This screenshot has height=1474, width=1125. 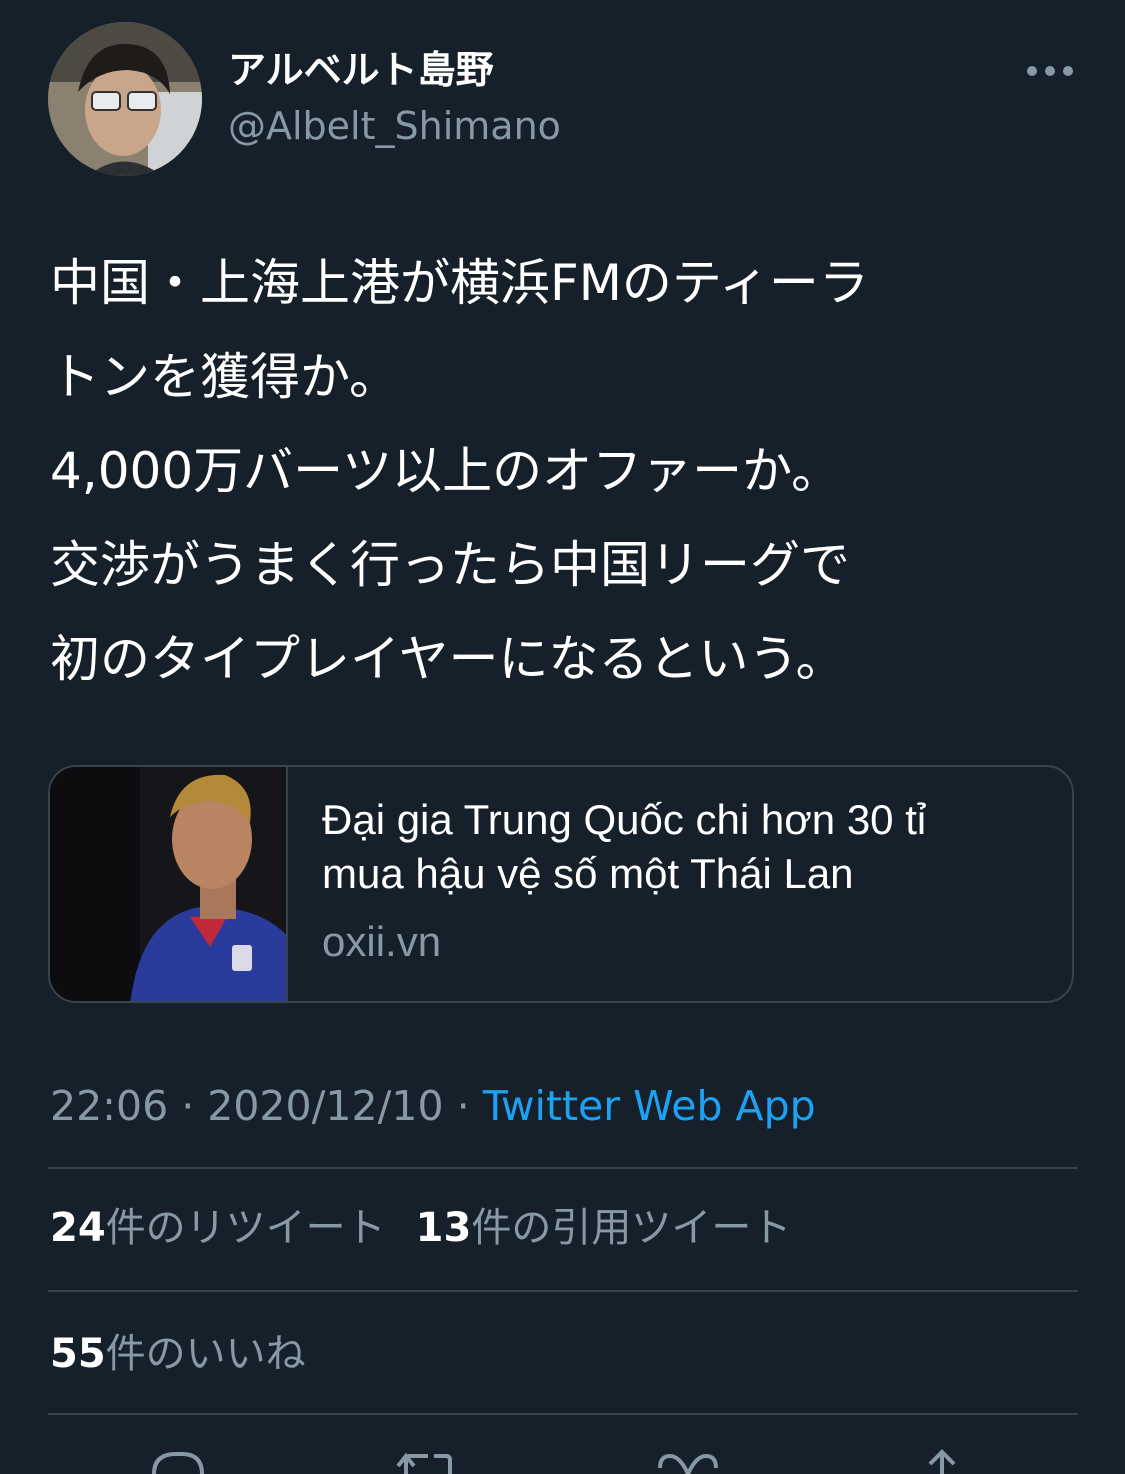 I want to click on card-thumbnail-image, so click(x=168, y=884).